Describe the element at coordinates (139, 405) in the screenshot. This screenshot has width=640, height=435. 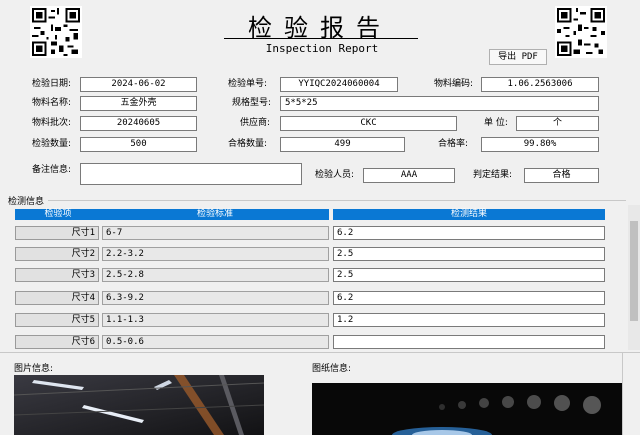
I see `picture-image` at that location.